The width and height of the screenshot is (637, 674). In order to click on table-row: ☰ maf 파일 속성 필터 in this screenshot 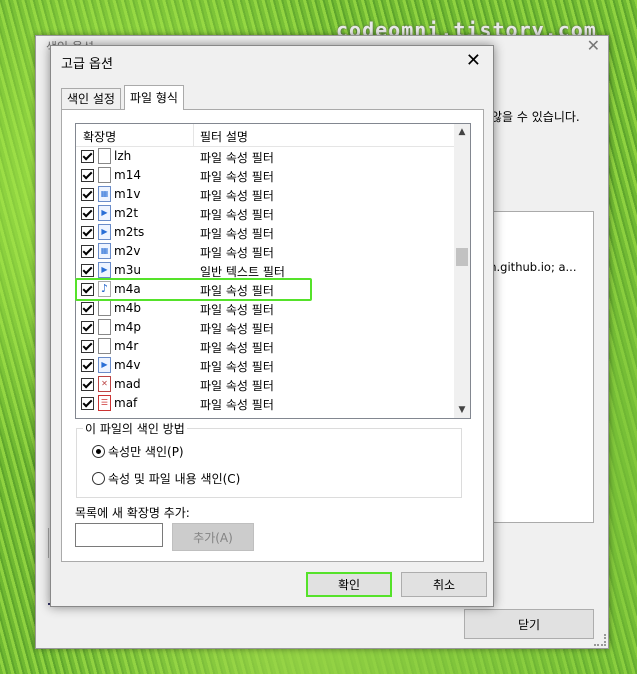, I will do `click(265, 403)`.